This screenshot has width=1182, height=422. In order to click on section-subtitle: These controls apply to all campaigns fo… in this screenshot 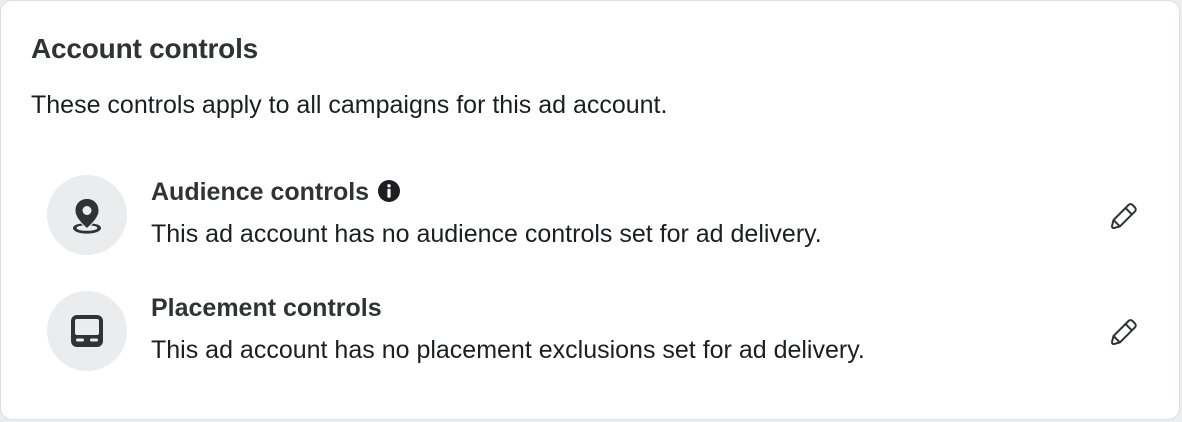, I will do `click(349, 105)`.